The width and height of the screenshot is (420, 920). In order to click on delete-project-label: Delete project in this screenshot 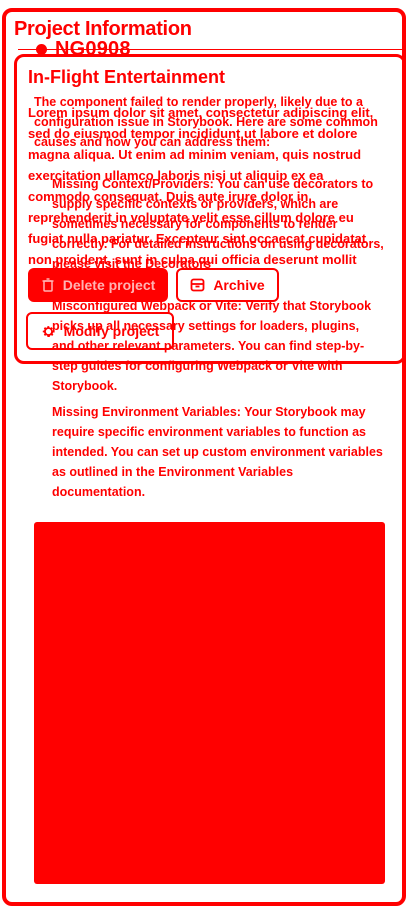, I will do `click(109, 285)`.